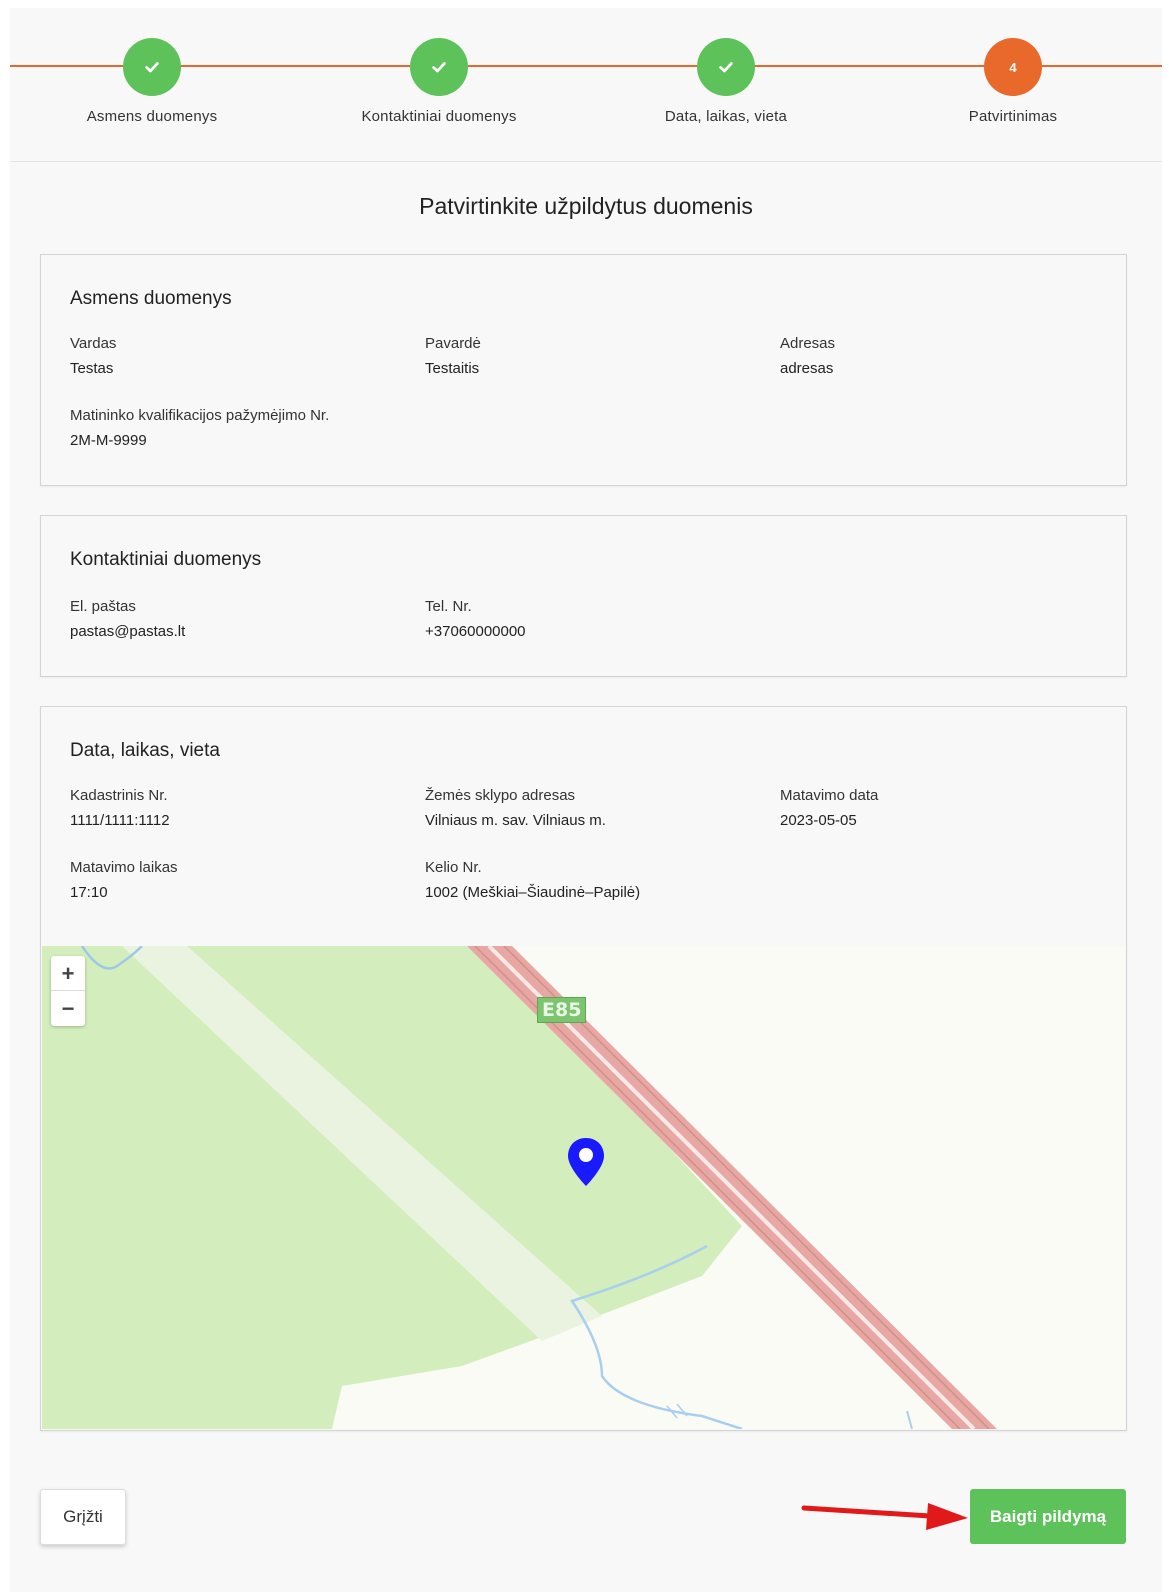 Image resolution: width=1169 pixels, height=1592 pixels. Describe the element at coordinates (439, 116) in the screenshot. I see `step-label: Kontaktiniai duomenys` at that location.